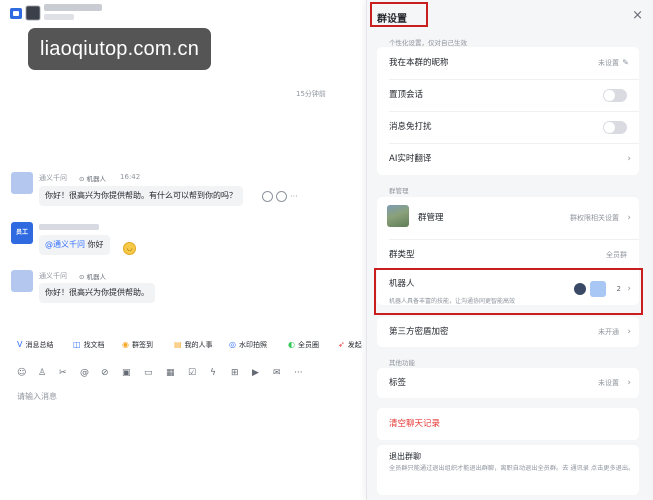 This screenshot has height=500, width=653. Describe the element at coordinates (42, 373) in the screenshot. I see `thumbs-up-icon: ♙` at that location.